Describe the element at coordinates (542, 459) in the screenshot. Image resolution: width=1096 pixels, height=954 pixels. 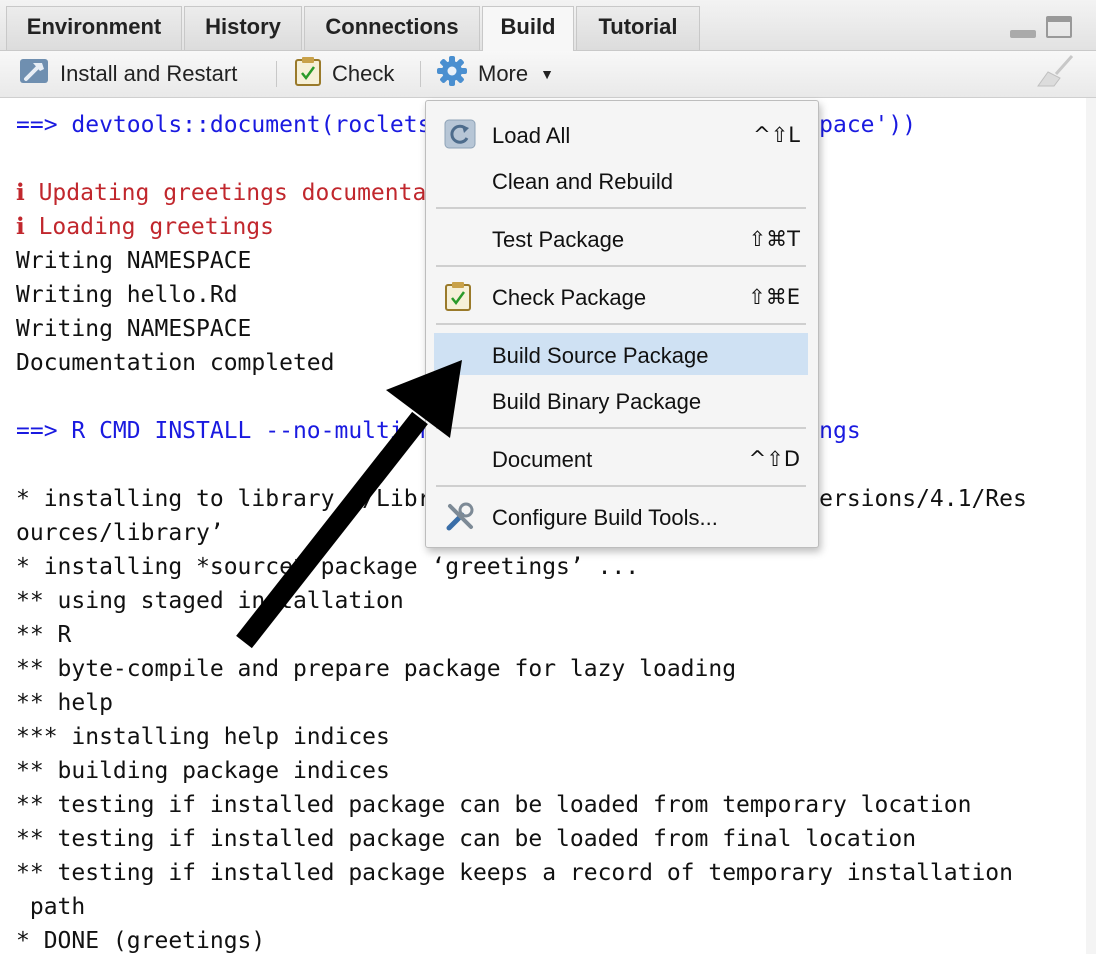
I see `menu-item-label: Document` at that location.